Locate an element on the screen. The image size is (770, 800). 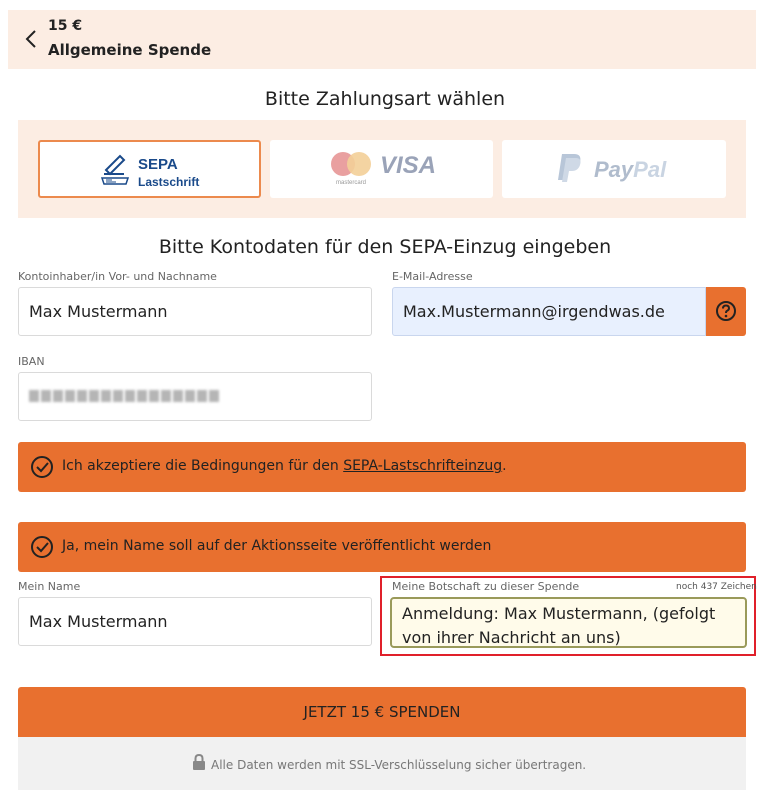
sepa-terms-link: SEPA-Lastschrifteinzug is located at coordinates (422, 466).